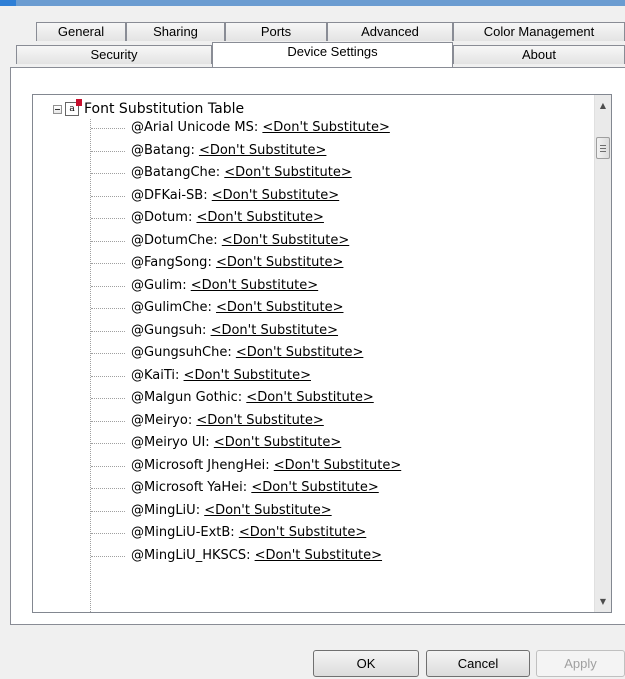 The height and width of the screenshot is (679, 625). I want to click on scroll-down-icon: ▼, so click(603, 601).